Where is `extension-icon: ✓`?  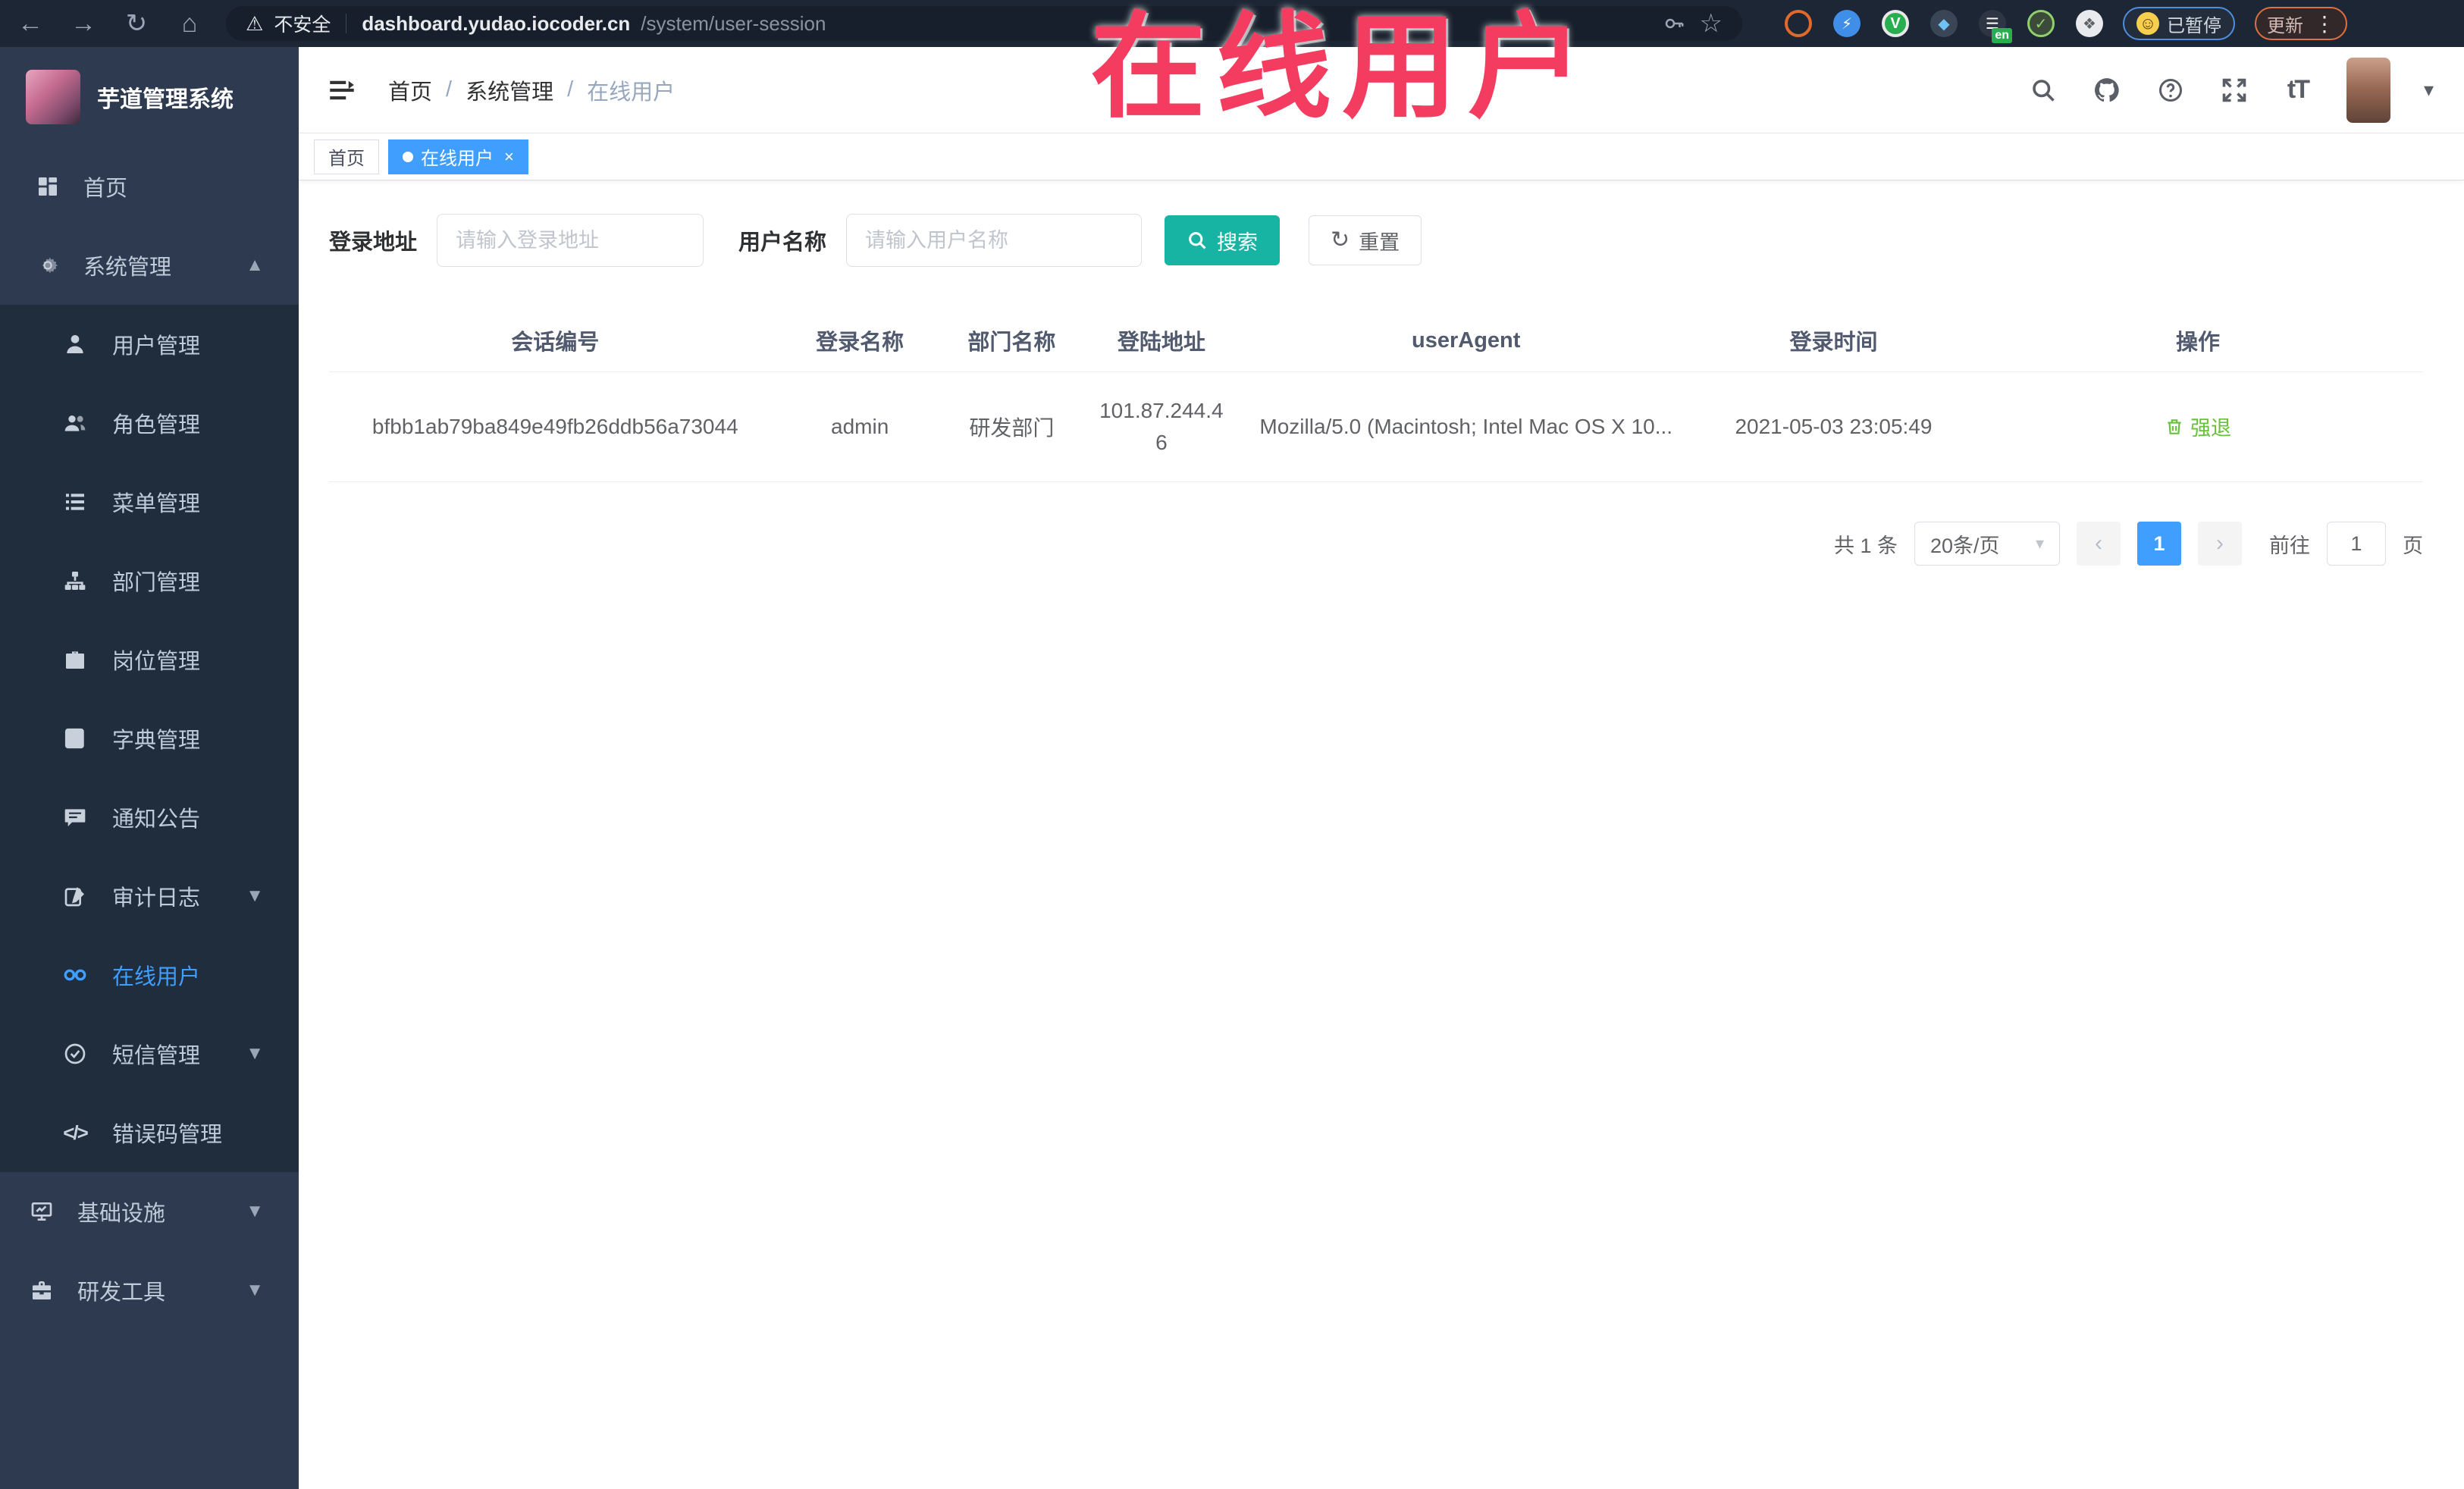
extension-icon: ✓ is located at coordinates (2041, 23).